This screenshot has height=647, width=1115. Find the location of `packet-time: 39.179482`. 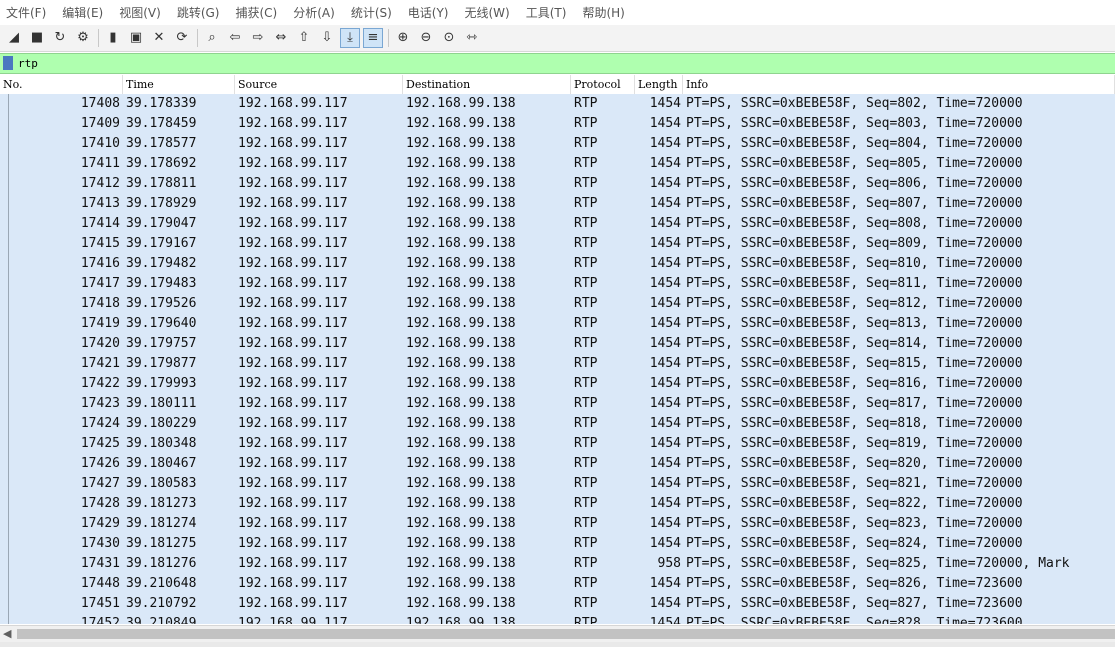

packet-time: 39.179482 is located at coordinates (161, 263).